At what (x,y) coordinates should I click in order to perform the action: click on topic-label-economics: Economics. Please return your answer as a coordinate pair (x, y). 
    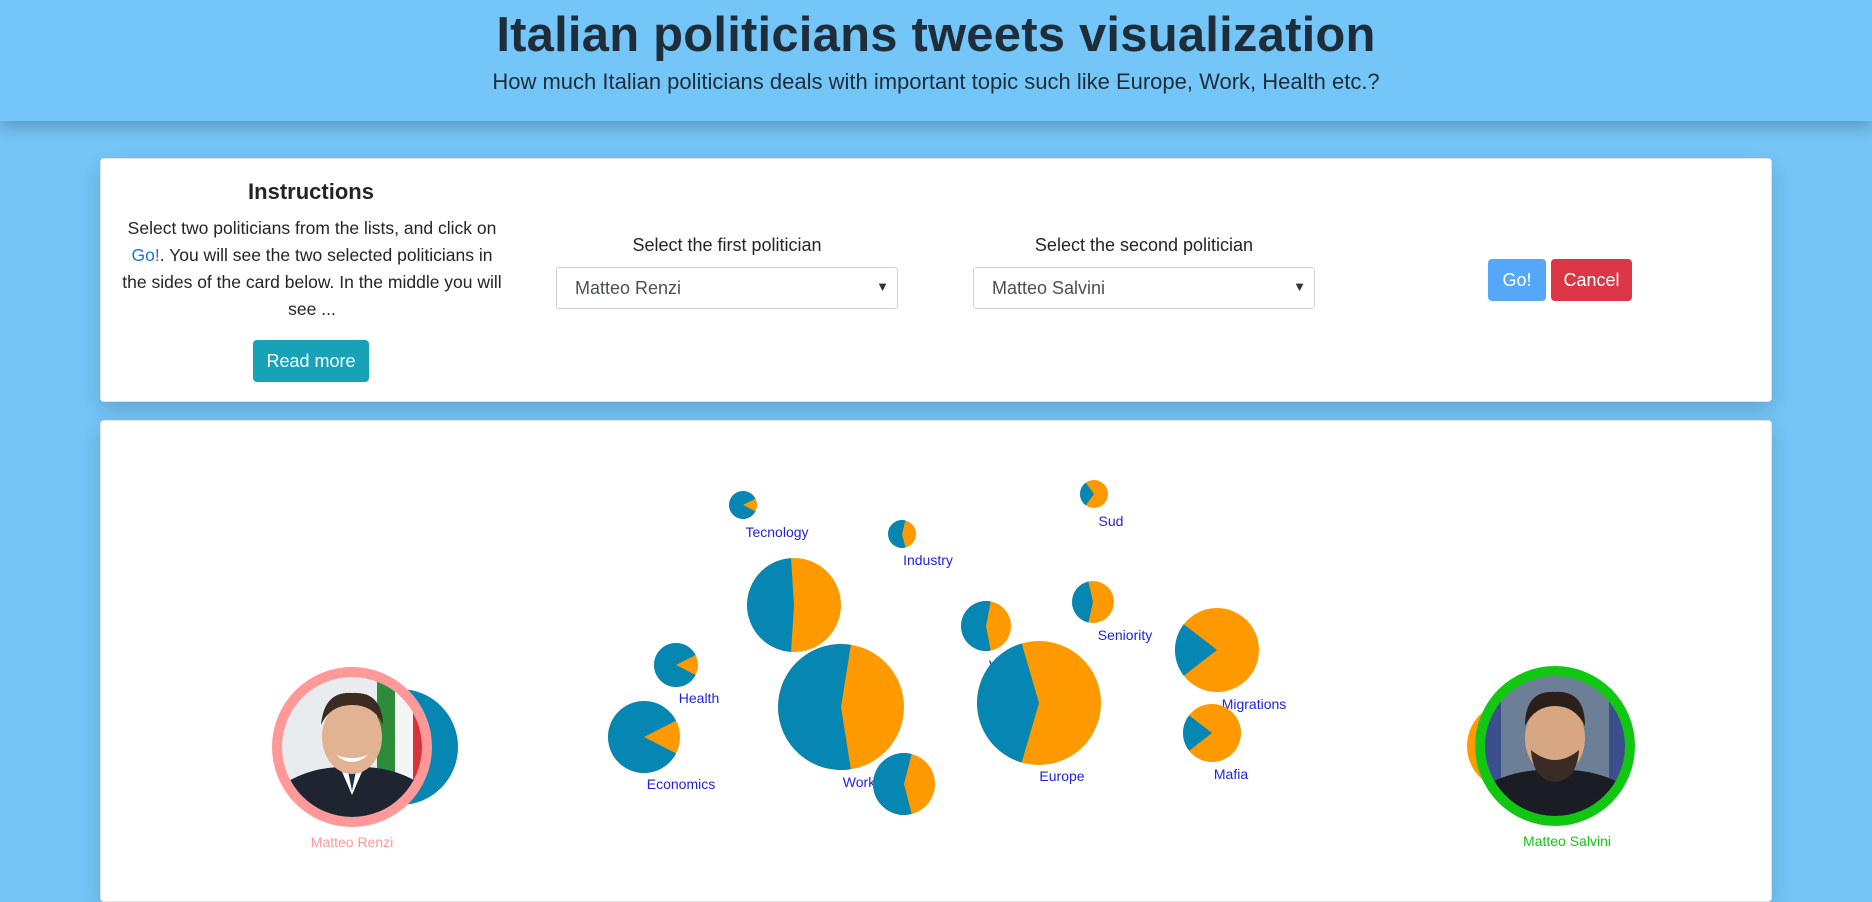
    Looking at the image, I should click on (681, 784).